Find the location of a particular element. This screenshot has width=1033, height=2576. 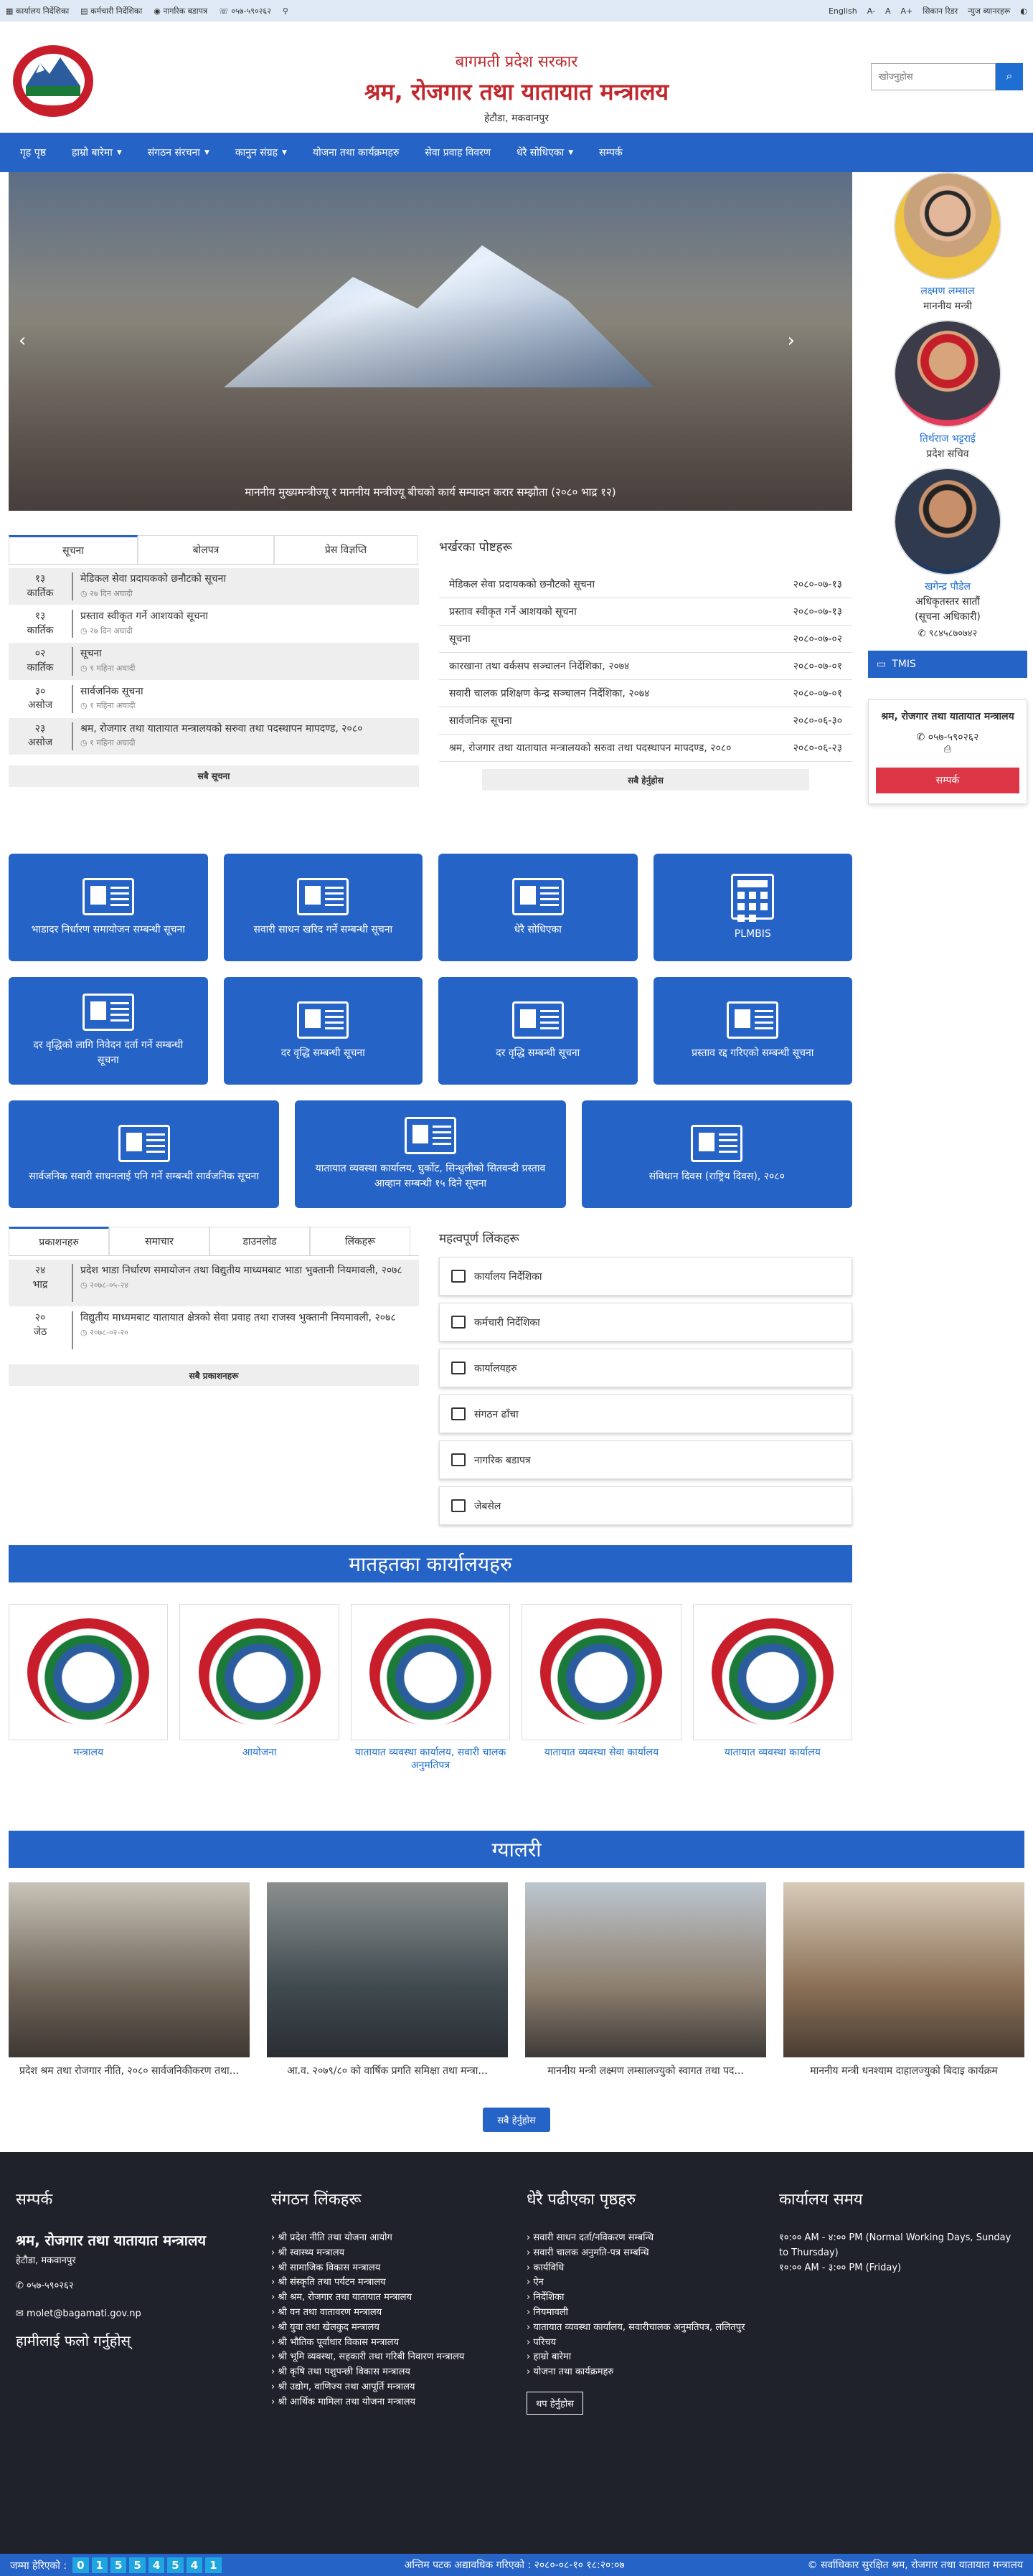

nav-home: गृह पृष्ठ is located at coordinates (36, 152).